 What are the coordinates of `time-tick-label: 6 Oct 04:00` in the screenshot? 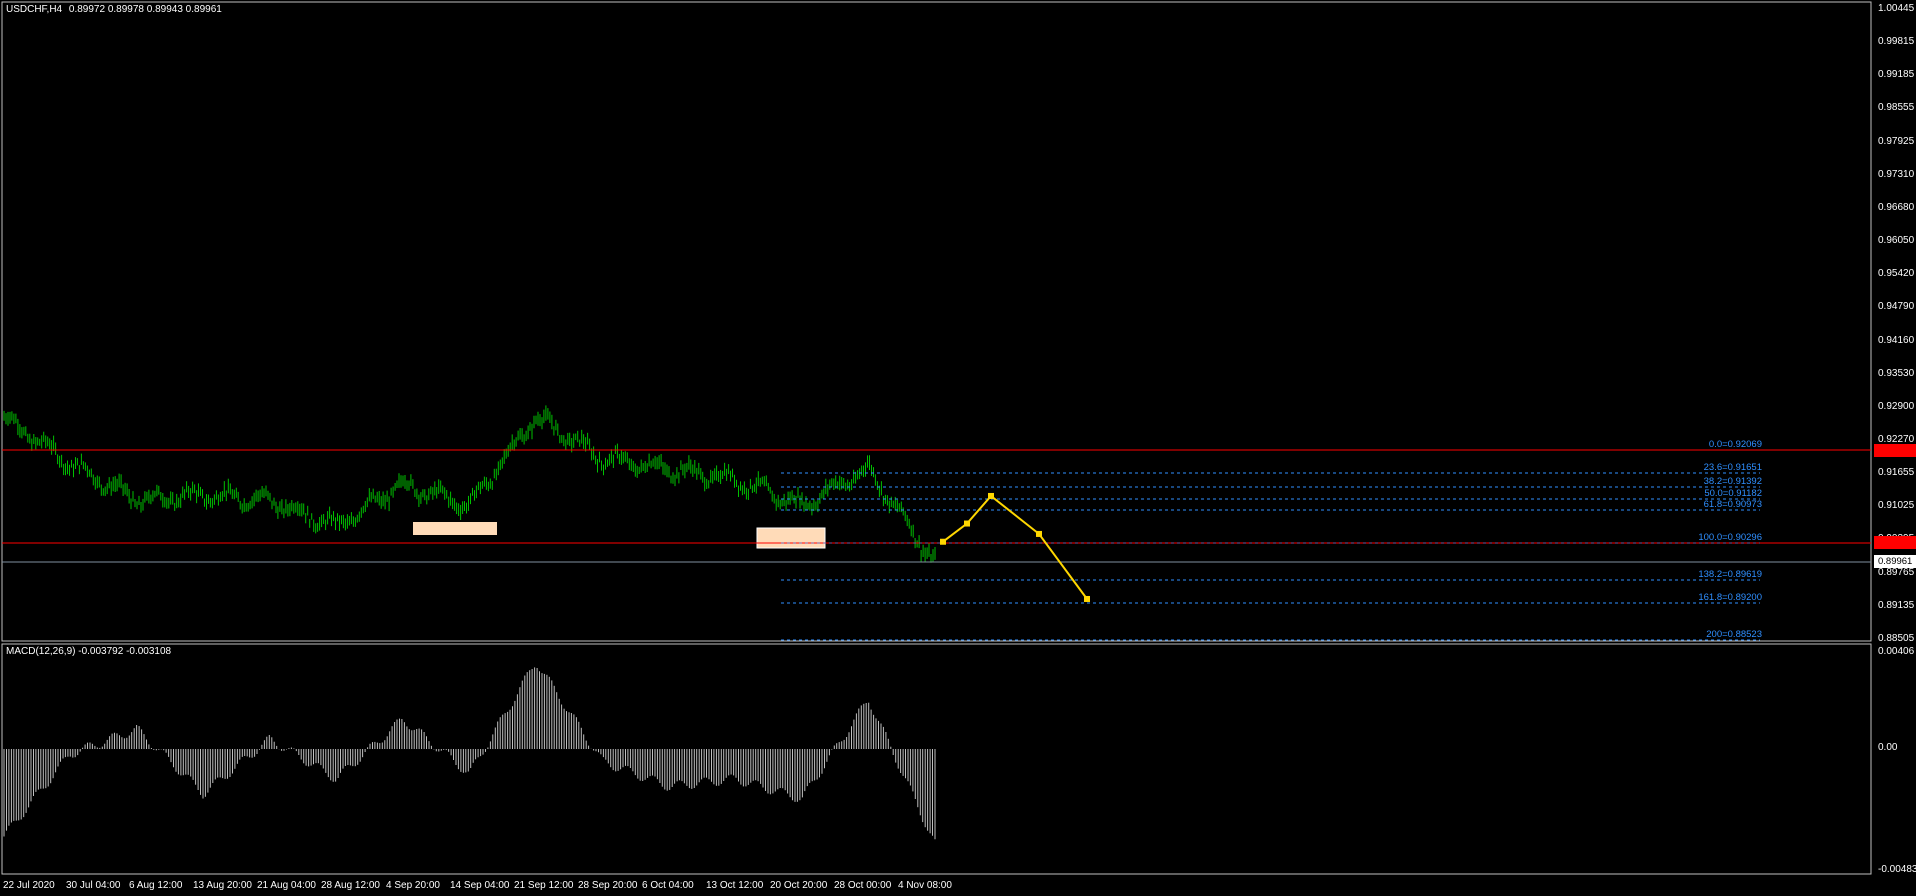 It's located at (668, 885).